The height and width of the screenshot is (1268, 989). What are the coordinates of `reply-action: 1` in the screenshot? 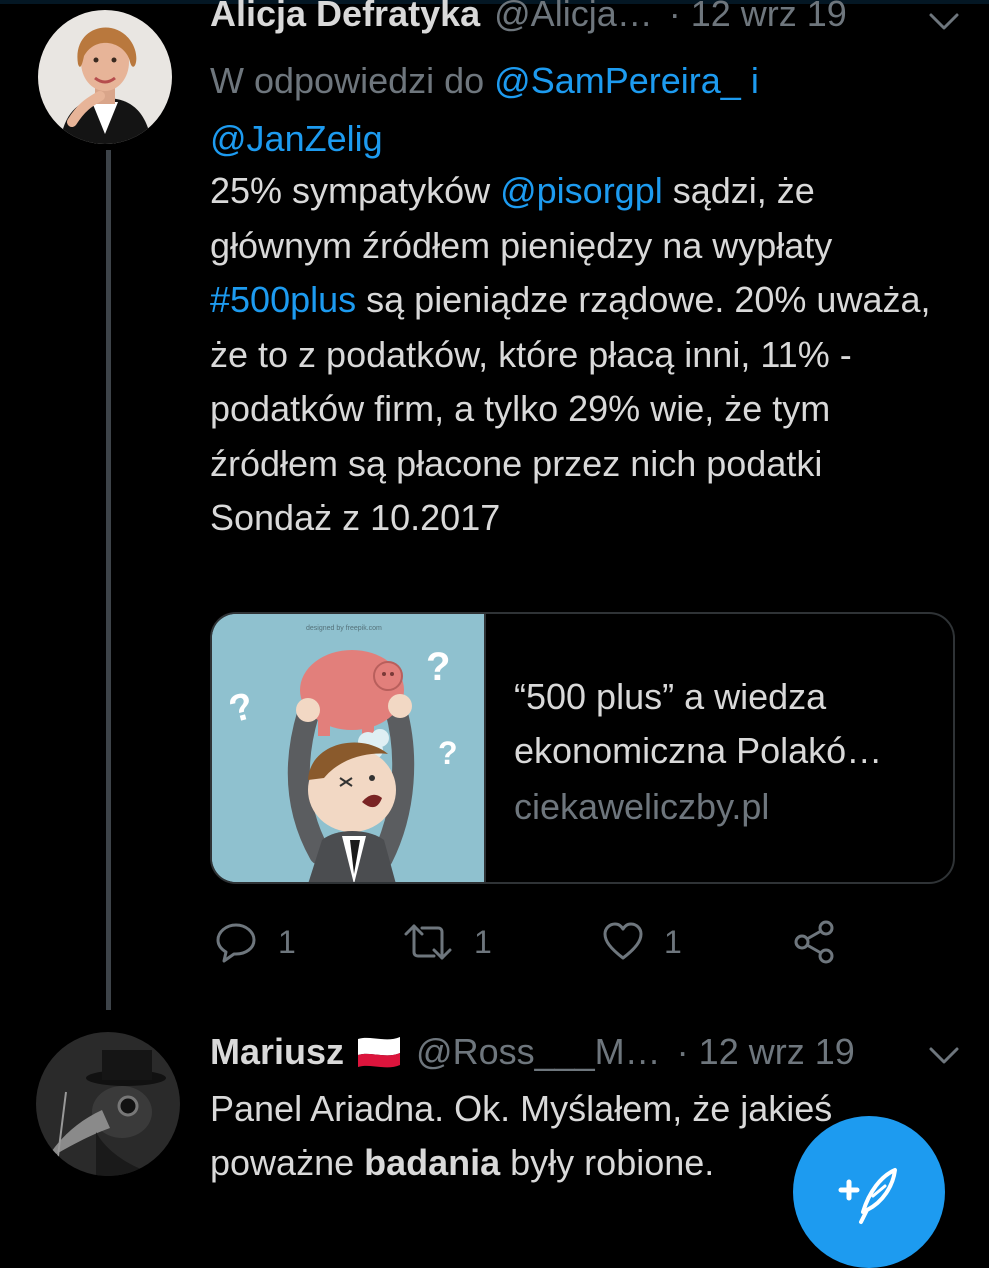 It's located at (255, 942).